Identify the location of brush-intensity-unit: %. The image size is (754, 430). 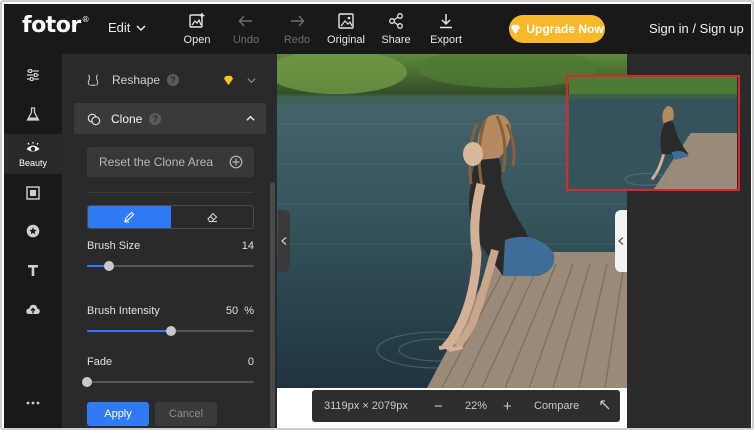
(249, 311).